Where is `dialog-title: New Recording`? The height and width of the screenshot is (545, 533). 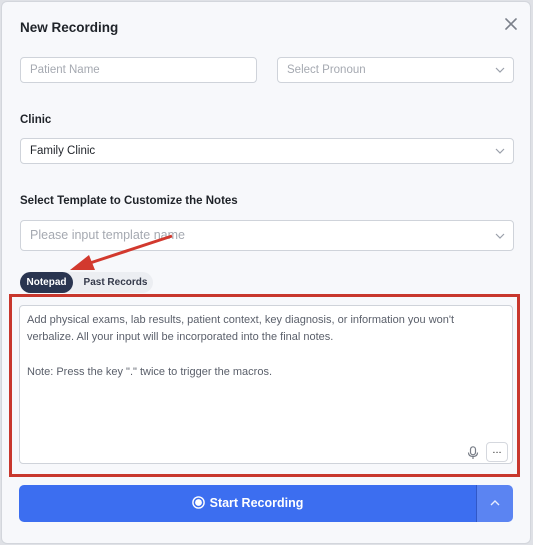
dialog-title: New Recording is located at coordinates (69, 27).